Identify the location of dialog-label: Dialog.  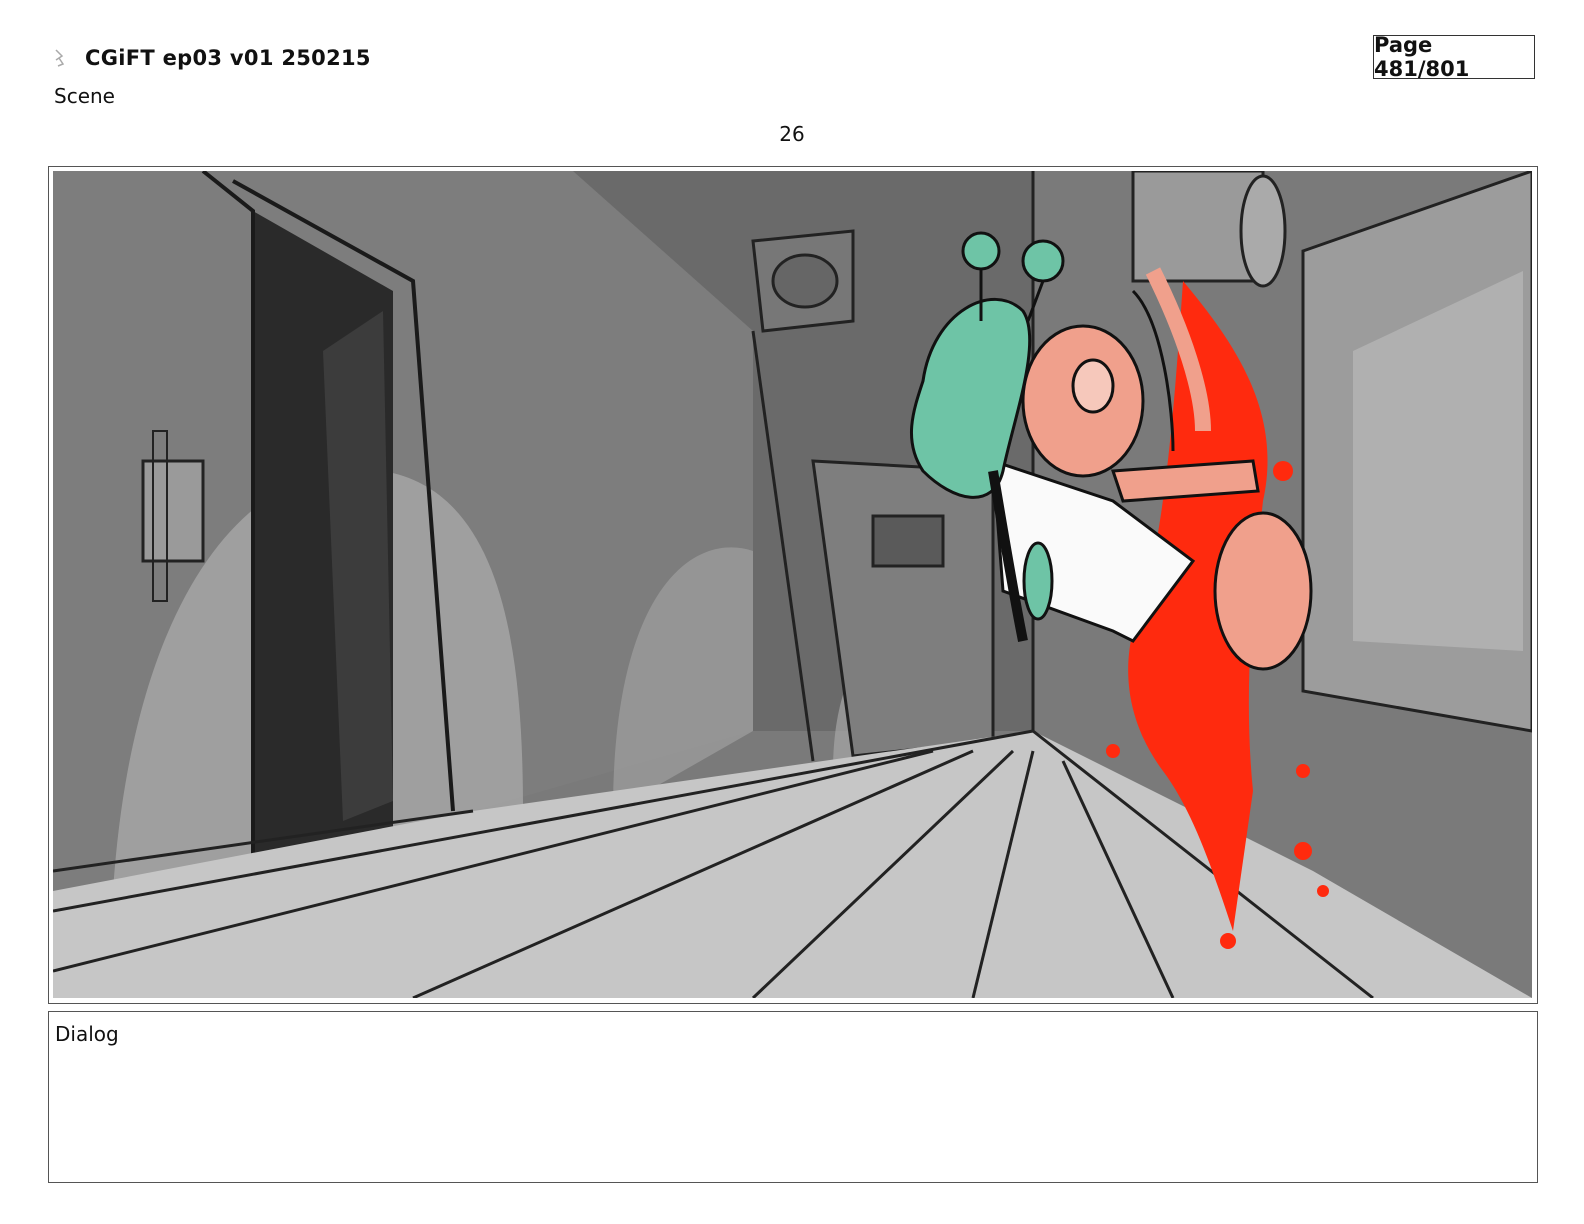
(87, 1034).